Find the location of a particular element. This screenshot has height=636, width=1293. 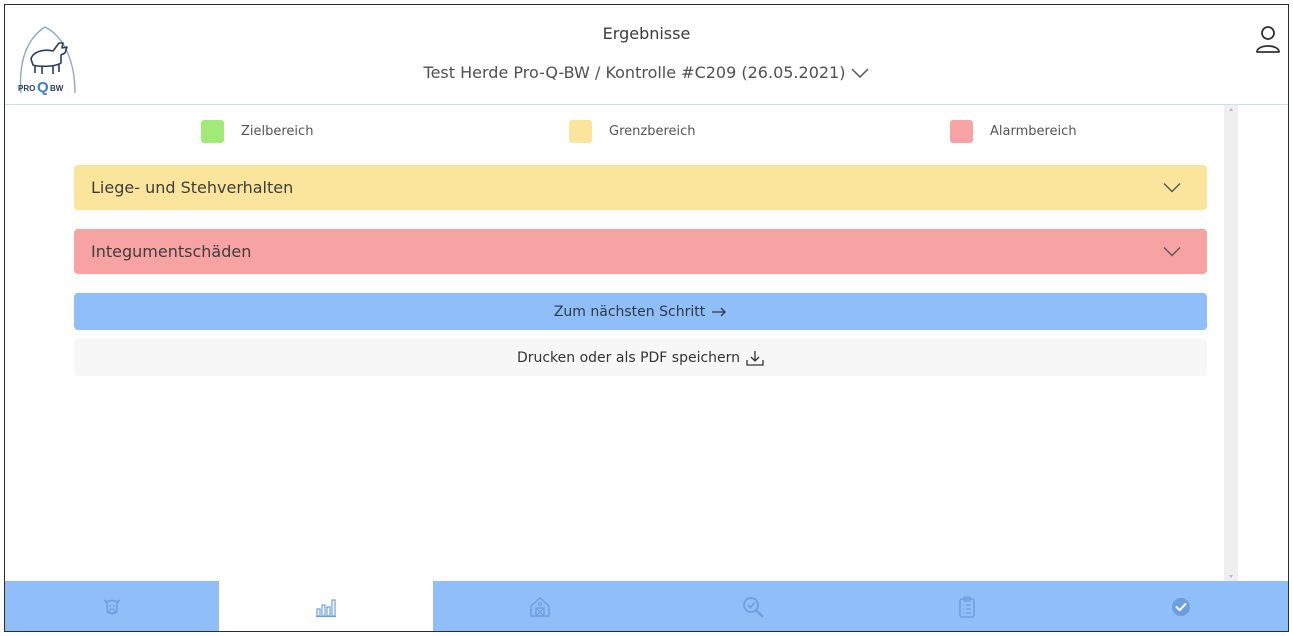

clipboard-icon is located at coordinates (967, 607).